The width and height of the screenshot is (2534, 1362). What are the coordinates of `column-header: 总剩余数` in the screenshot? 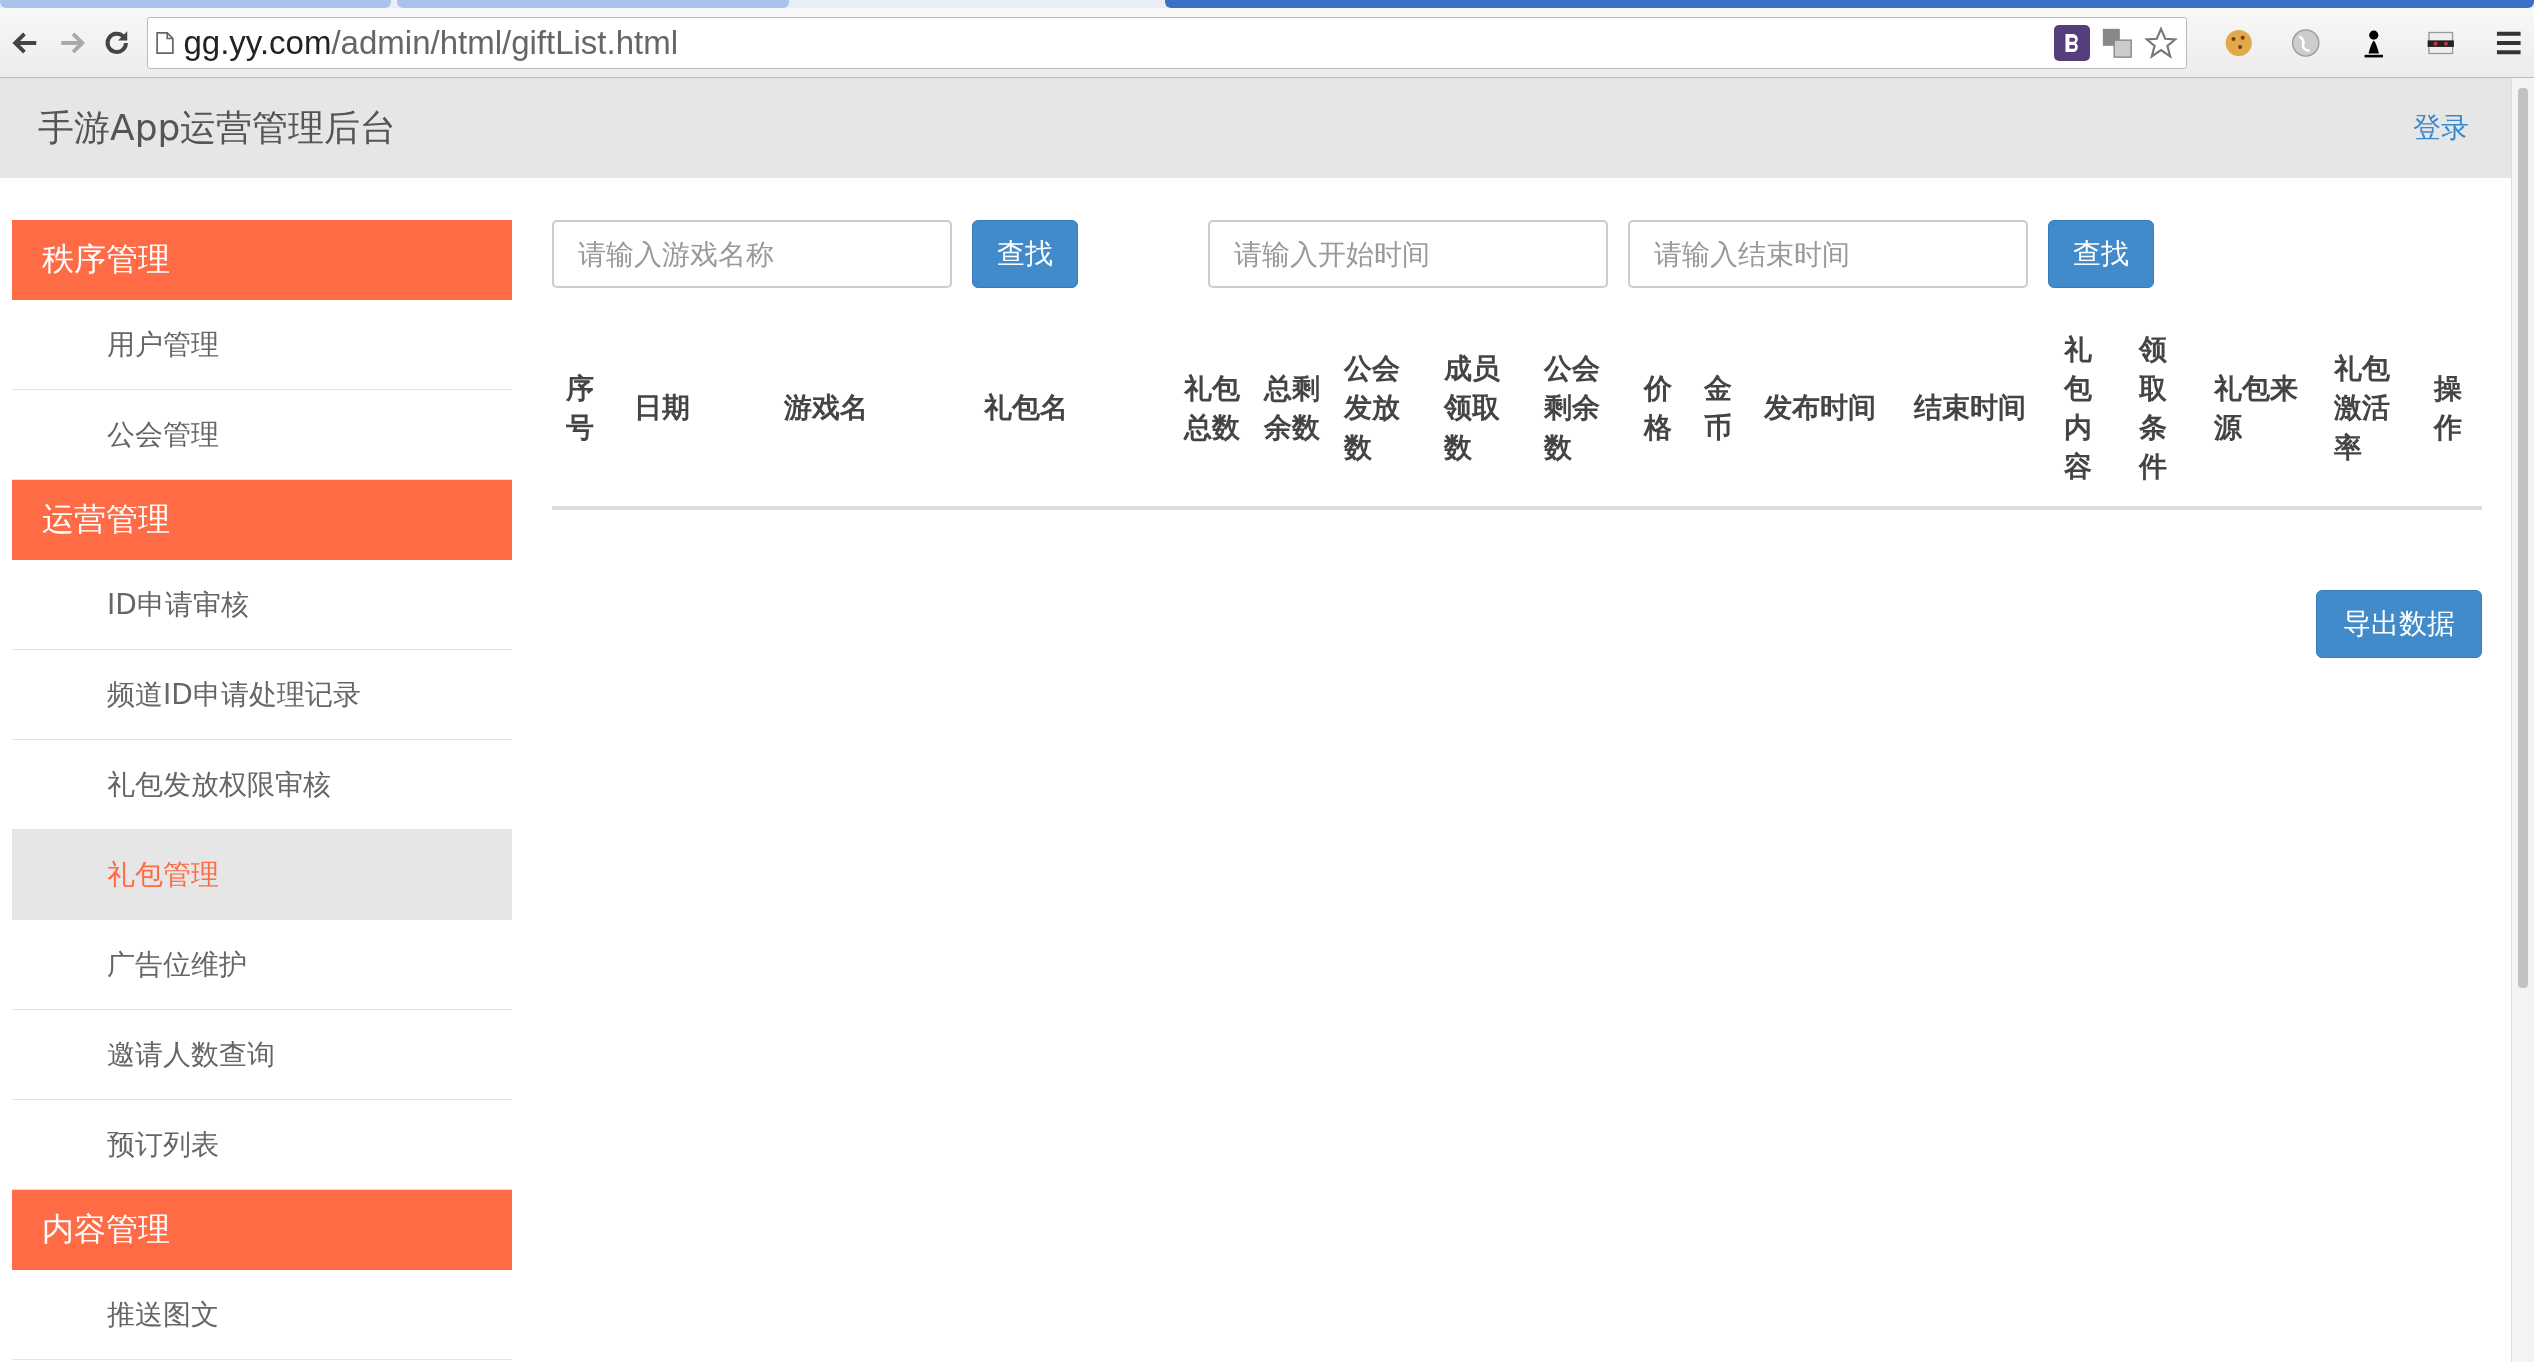 It's located at (1292, 408).